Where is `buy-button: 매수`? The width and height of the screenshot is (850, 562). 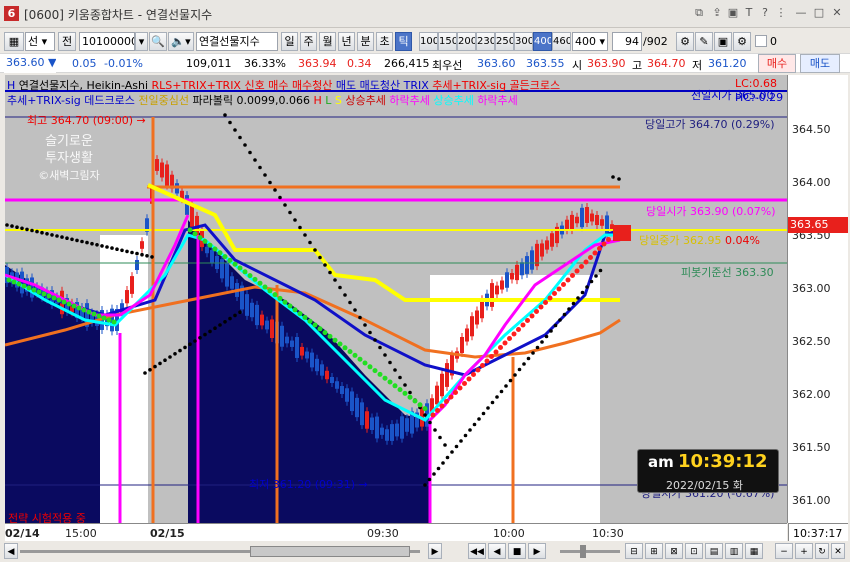 buy-button: 매수 is located at coordinates (777, 63).